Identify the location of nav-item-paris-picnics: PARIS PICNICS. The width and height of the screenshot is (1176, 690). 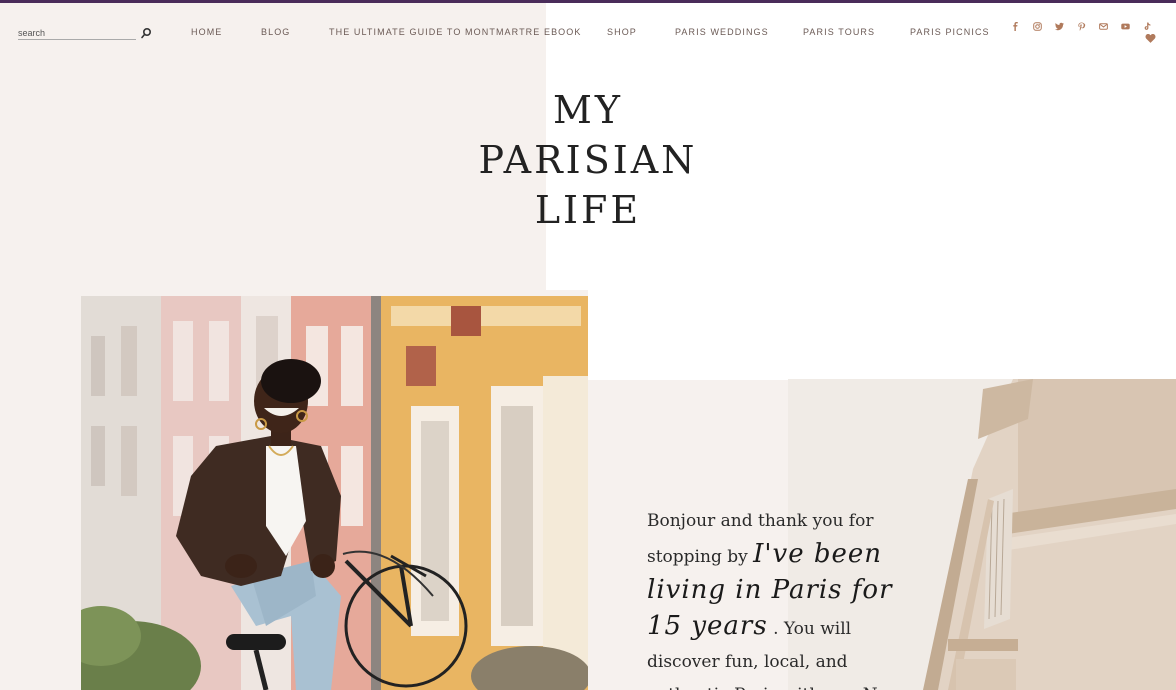
(950, 32).